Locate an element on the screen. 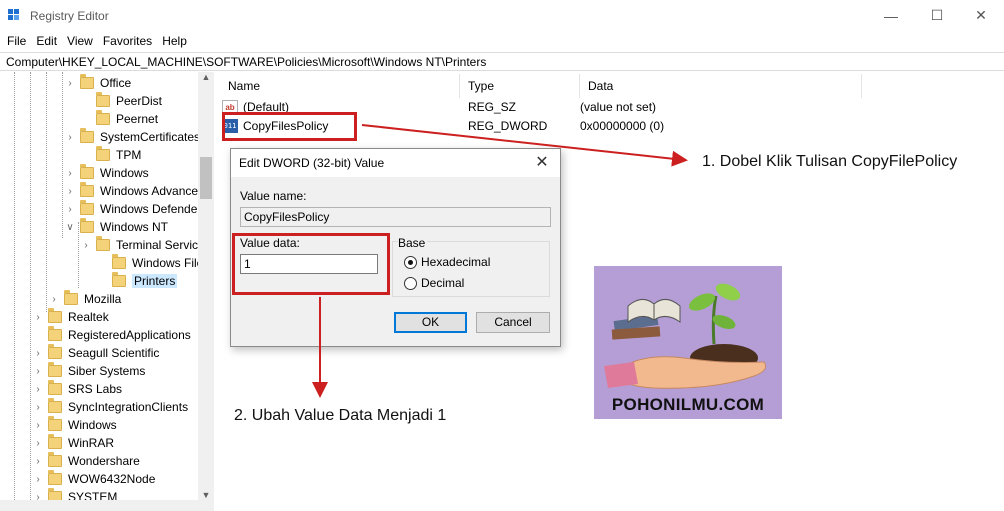 This screenshot has width=1004, height=511. dialog-close-icon: ✕ is located at coordinates (542, 163).